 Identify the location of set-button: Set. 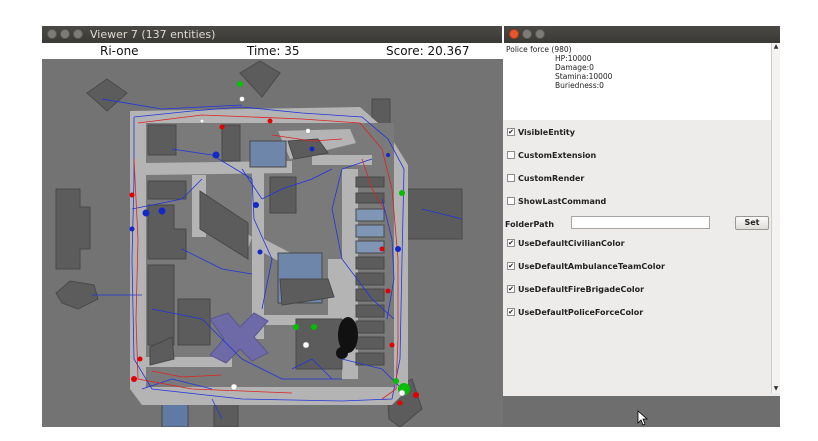
(752, 223).